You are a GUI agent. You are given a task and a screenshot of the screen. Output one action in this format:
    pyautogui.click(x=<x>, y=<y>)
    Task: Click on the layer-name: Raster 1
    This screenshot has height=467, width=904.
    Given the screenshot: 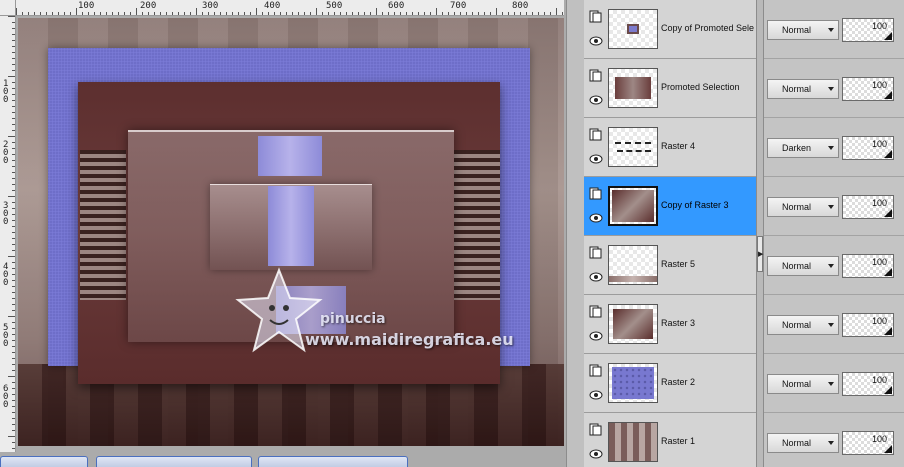 What is the action you would take?
    pyautogui.click(x=678, y=441)
    